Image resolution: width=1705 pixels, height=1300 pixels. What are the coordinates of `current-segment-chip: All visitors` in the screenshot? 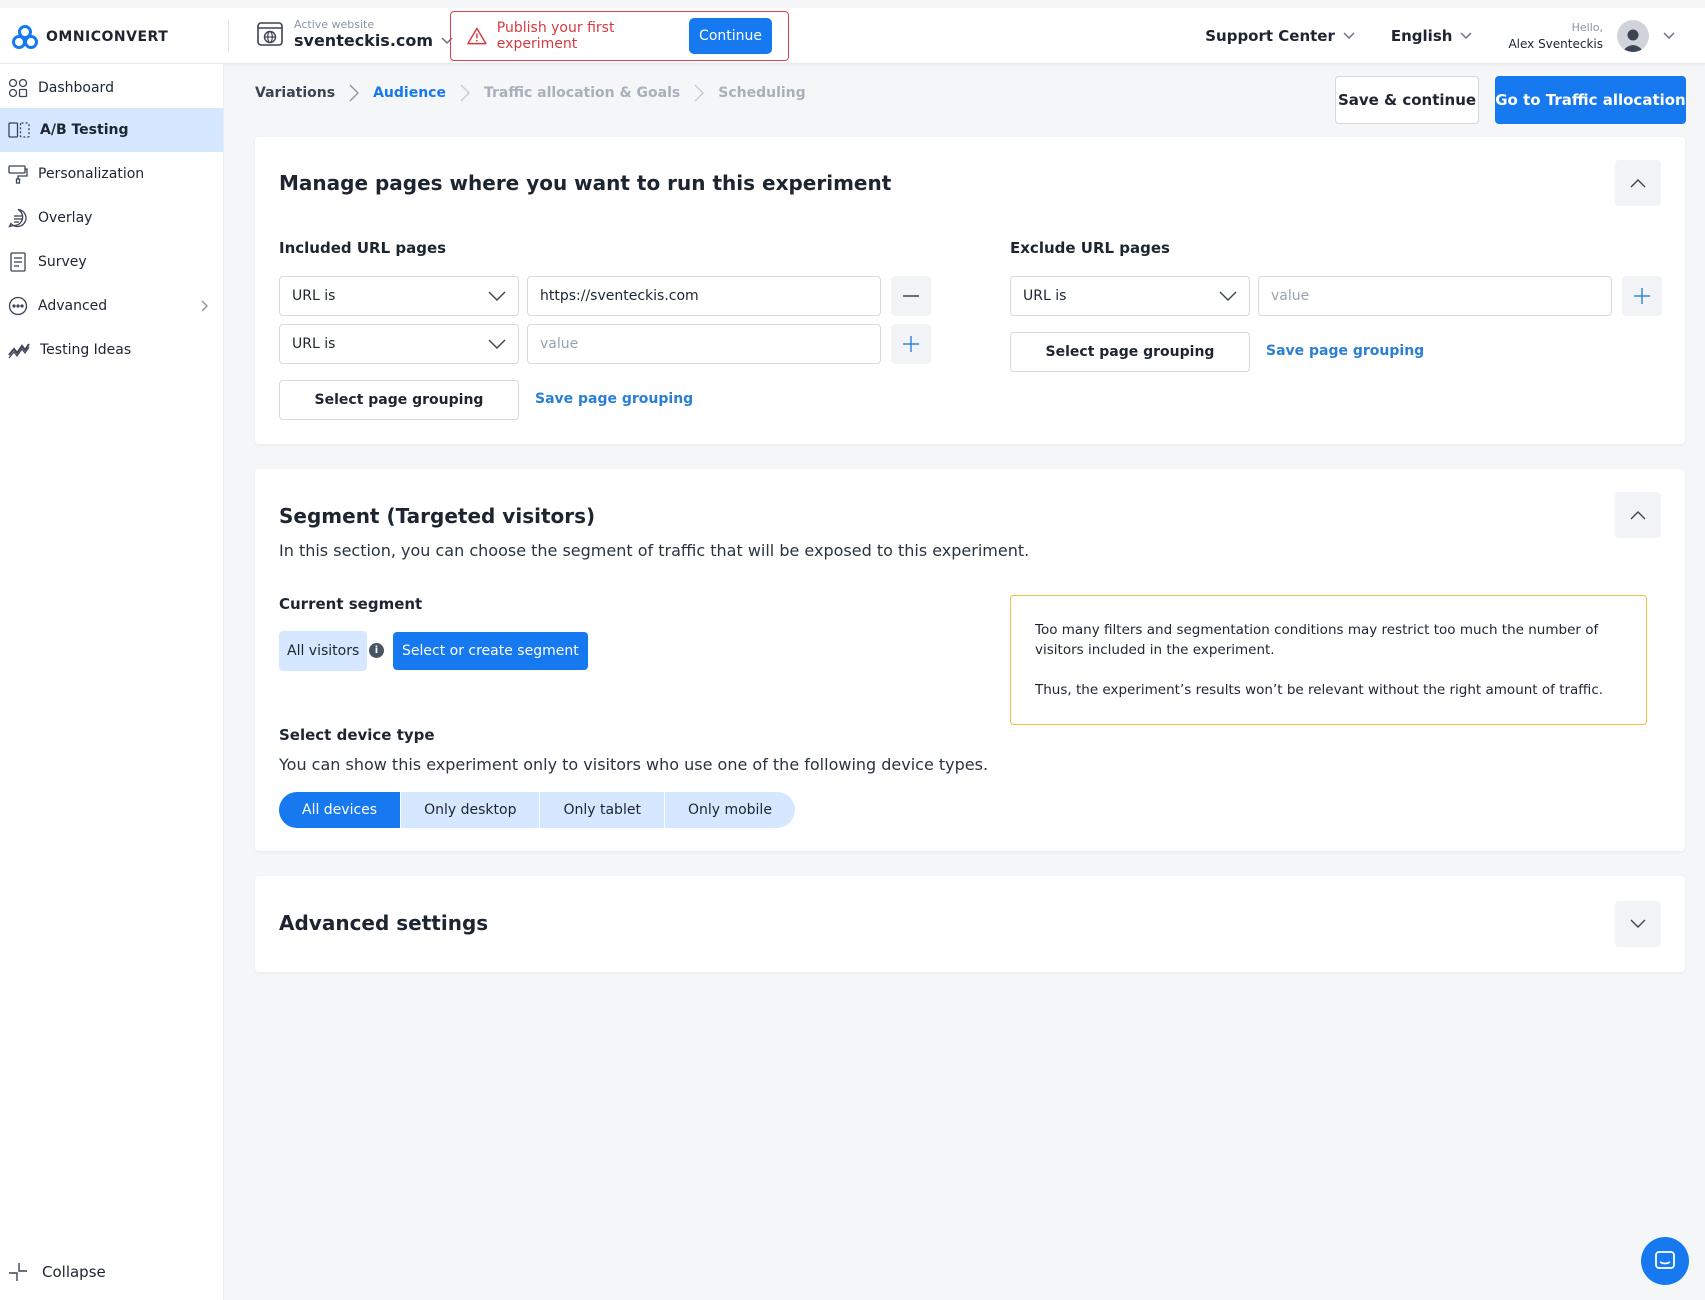 It's located at (323, 651).